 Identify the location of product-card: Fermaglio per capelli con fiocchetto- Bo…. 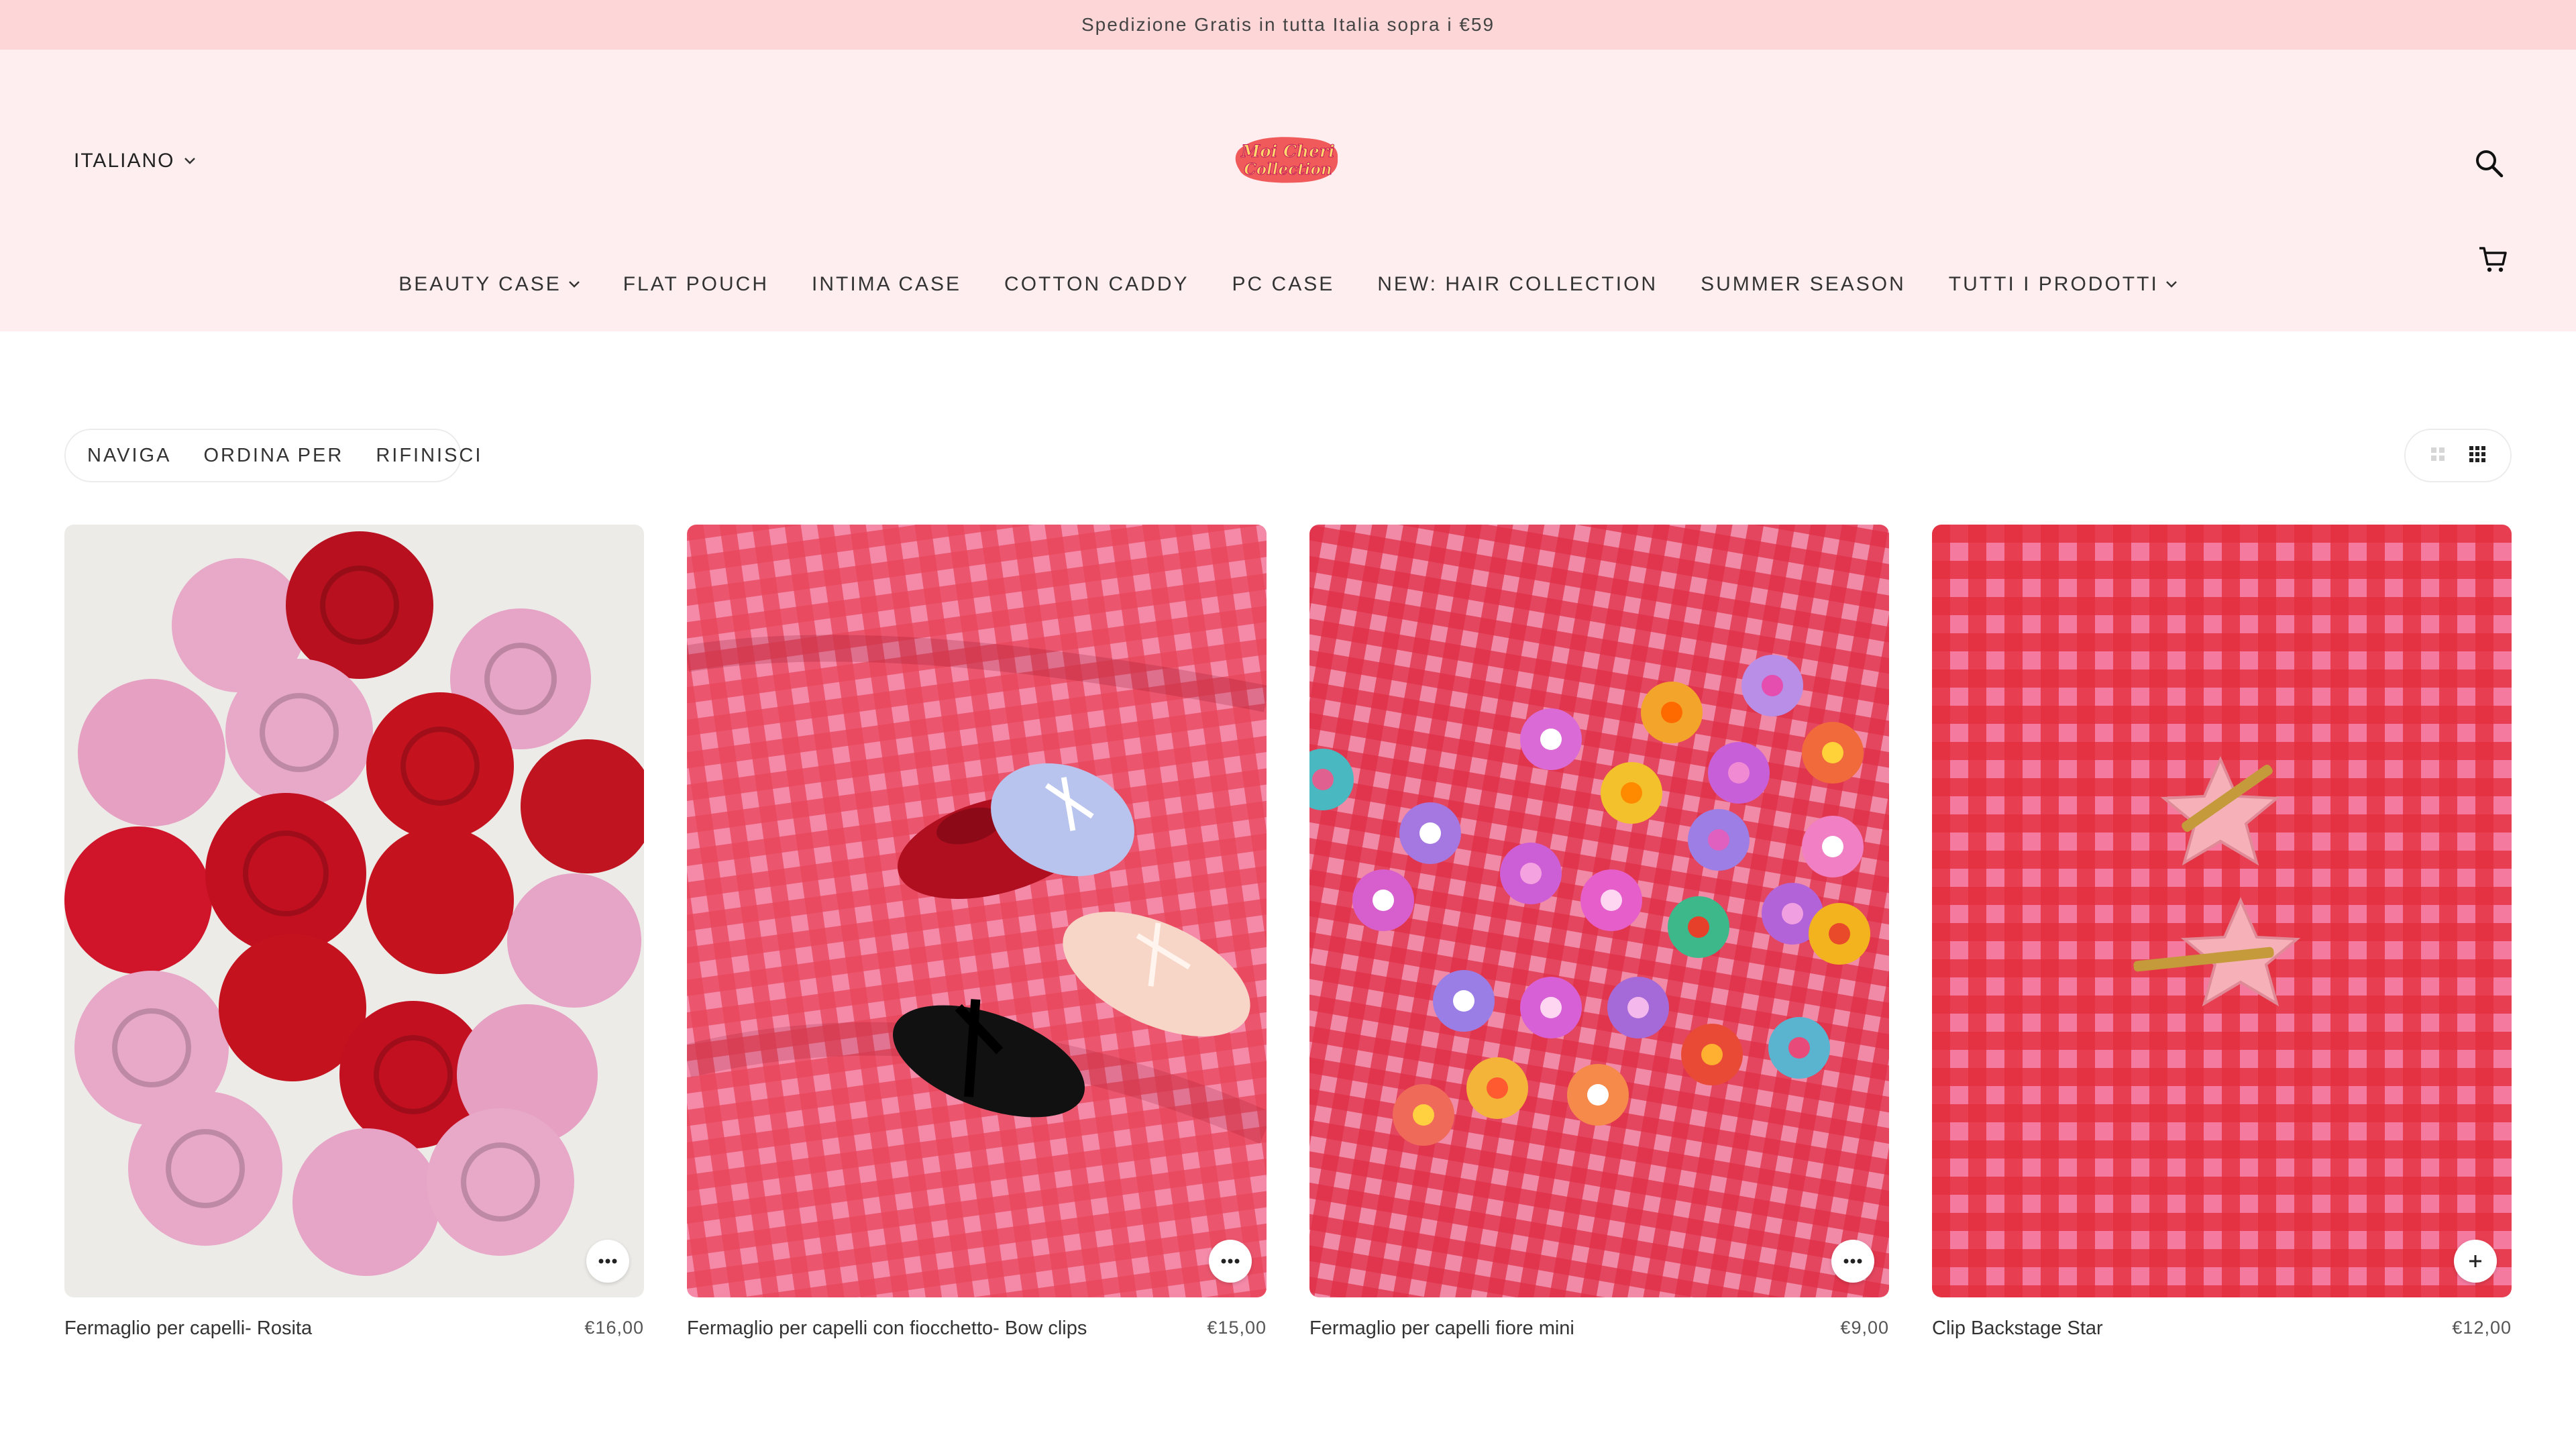
(977, 932).